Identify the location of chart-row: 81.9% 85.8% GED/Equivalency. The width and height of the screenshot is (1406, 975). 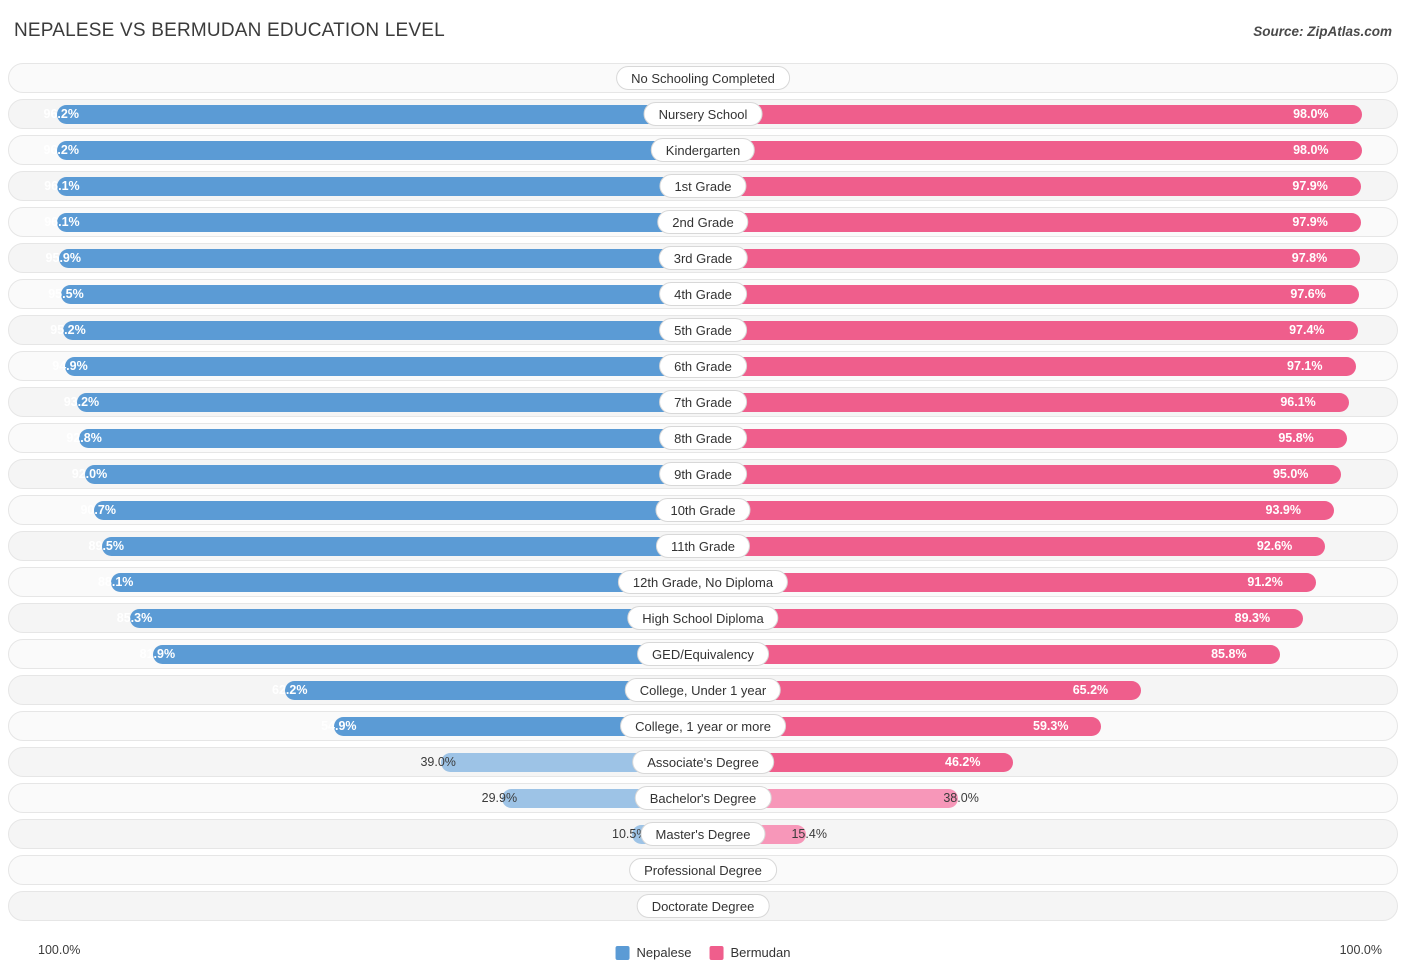
(703, 654).